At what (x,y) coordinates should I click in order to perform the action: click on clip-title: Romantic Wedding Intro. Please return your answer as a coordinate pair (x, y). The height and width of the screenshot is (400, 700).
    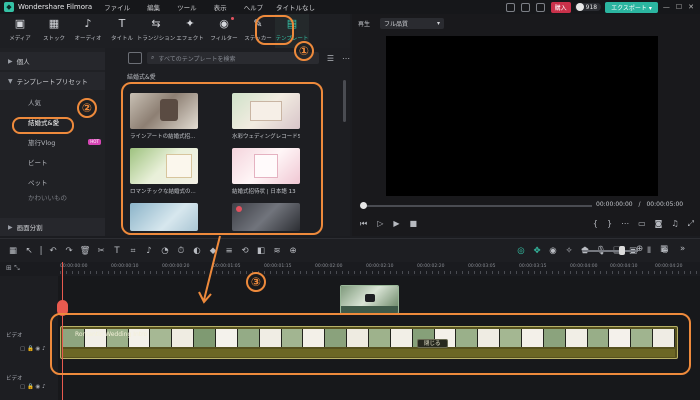
    Looking at the image, I should click on (111, 334).